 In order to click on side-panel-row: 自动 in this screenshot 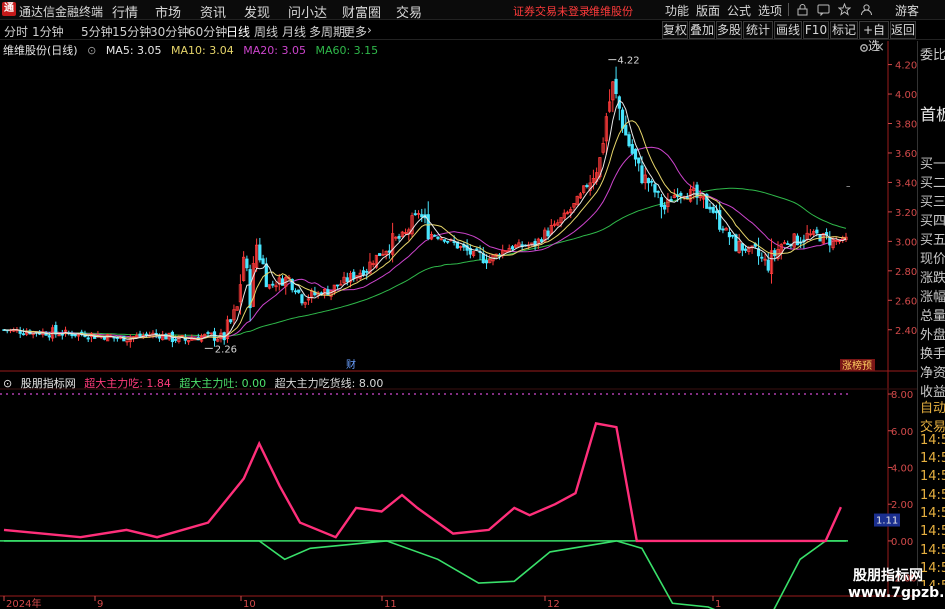, I will do `click(932, 408)`.